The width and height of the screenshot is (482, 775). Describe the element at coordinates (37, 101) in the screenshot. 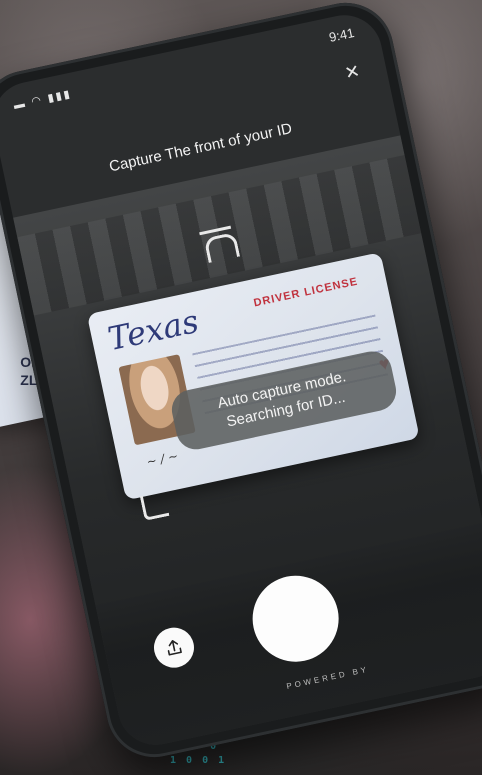

I see `wifi-icon: ◠` at that location.